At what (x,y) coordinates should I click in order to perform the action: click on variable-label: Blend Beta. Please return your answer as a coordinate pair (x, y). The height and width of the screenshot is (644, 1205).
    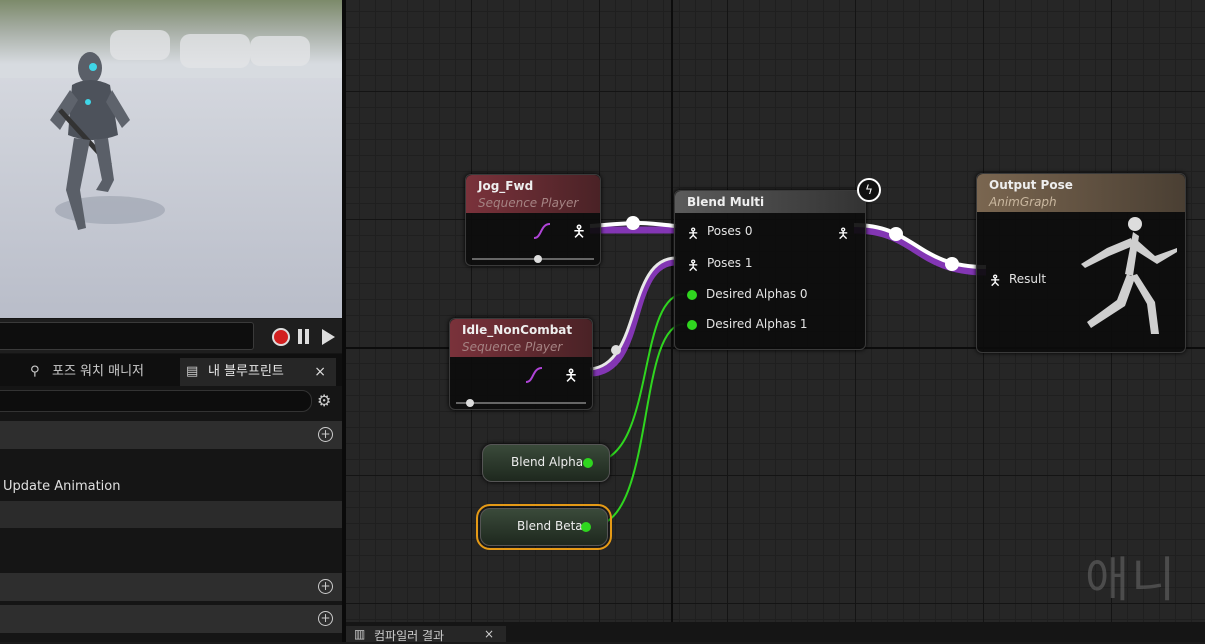
    Looking at the image, I should click on (550, 526).